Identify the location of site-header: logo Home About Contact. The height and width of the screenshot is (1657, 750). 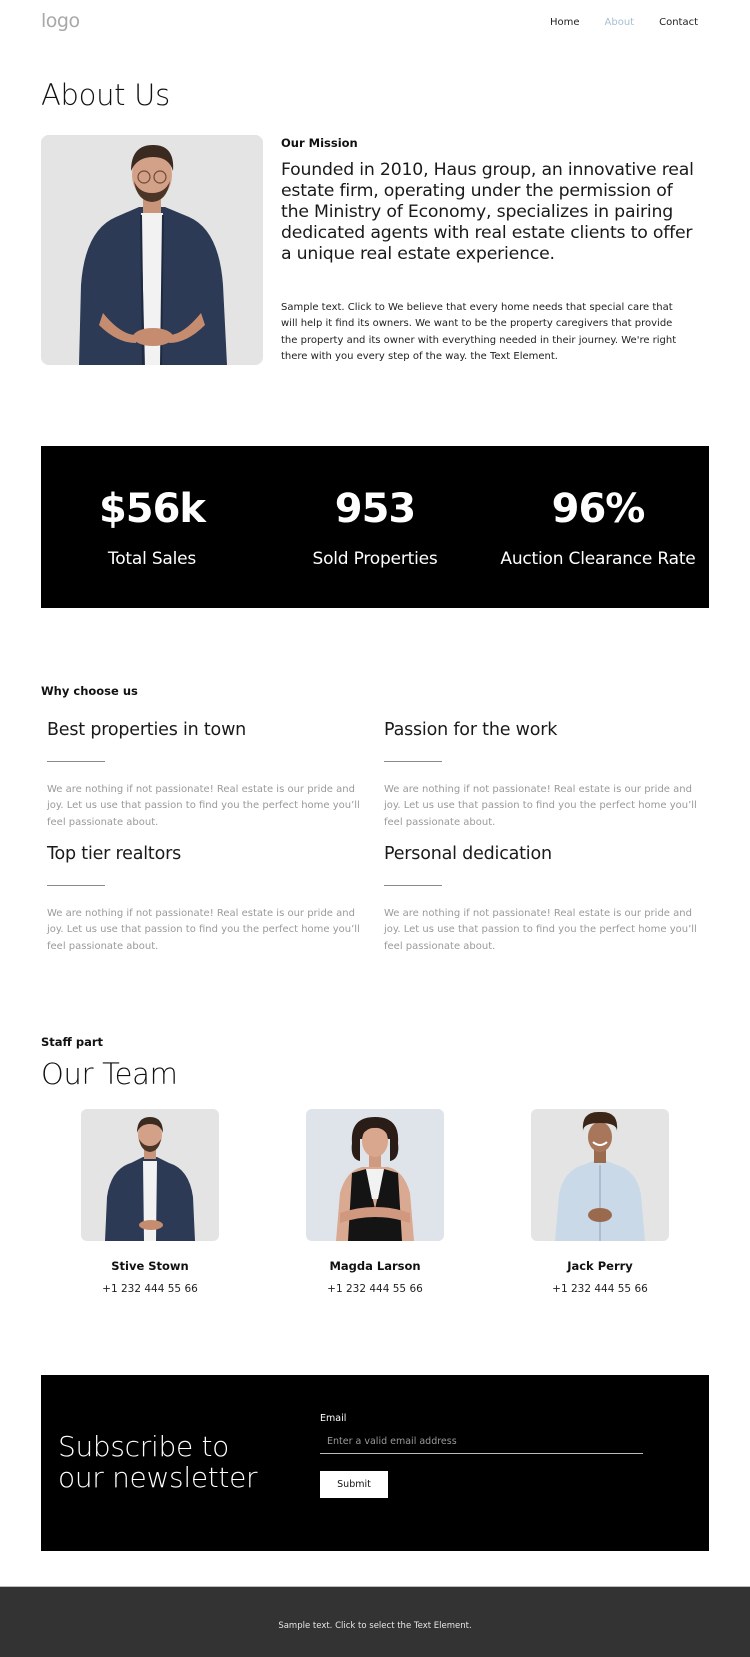
(375, 23).